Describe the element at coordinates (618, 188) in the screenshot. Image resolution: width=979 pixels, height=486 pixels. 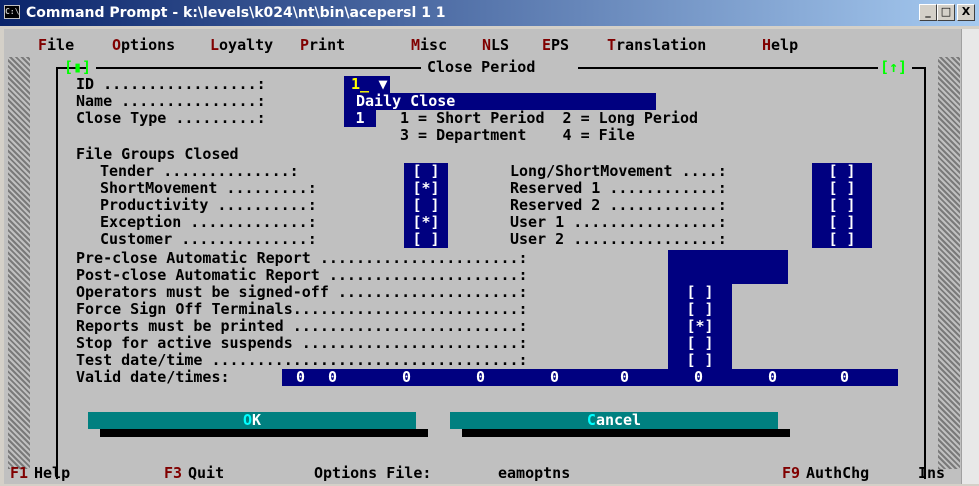
I see `fg-reserved1-label: Reserved 1 ............:` at that location.